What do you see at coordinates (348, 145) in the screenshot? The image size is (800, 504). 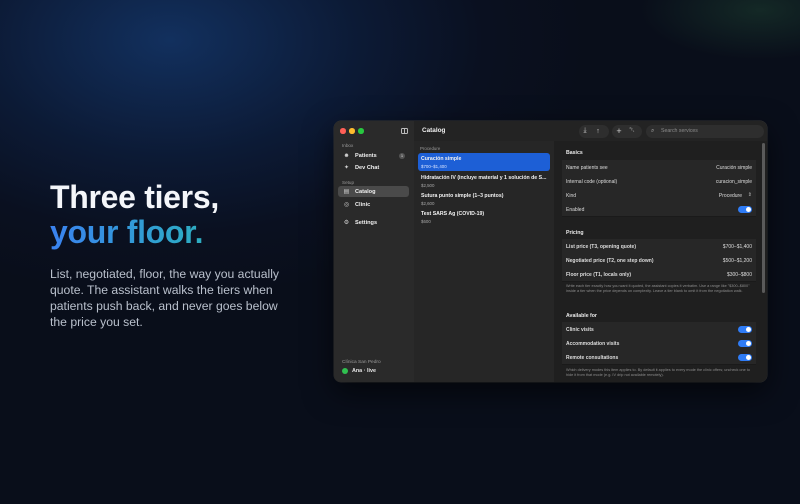 I see `sidebar-section-inbox: Inbox` at bounding box center [348, 145].